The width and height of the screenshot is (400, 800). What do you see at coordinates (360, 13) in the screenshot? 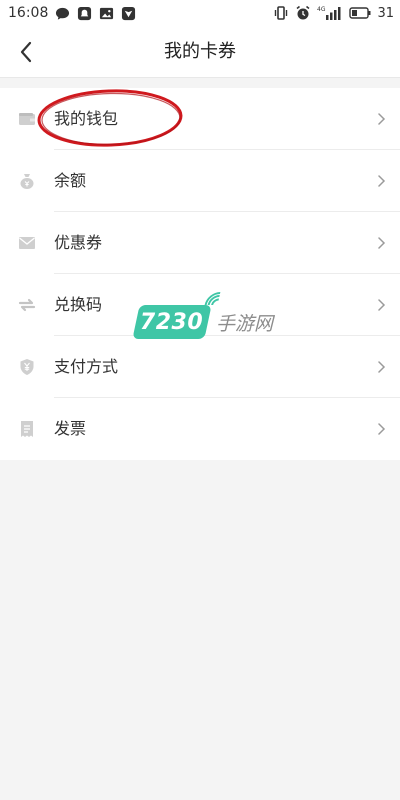
I see `battery-icon` at bounding box center [360, 13].